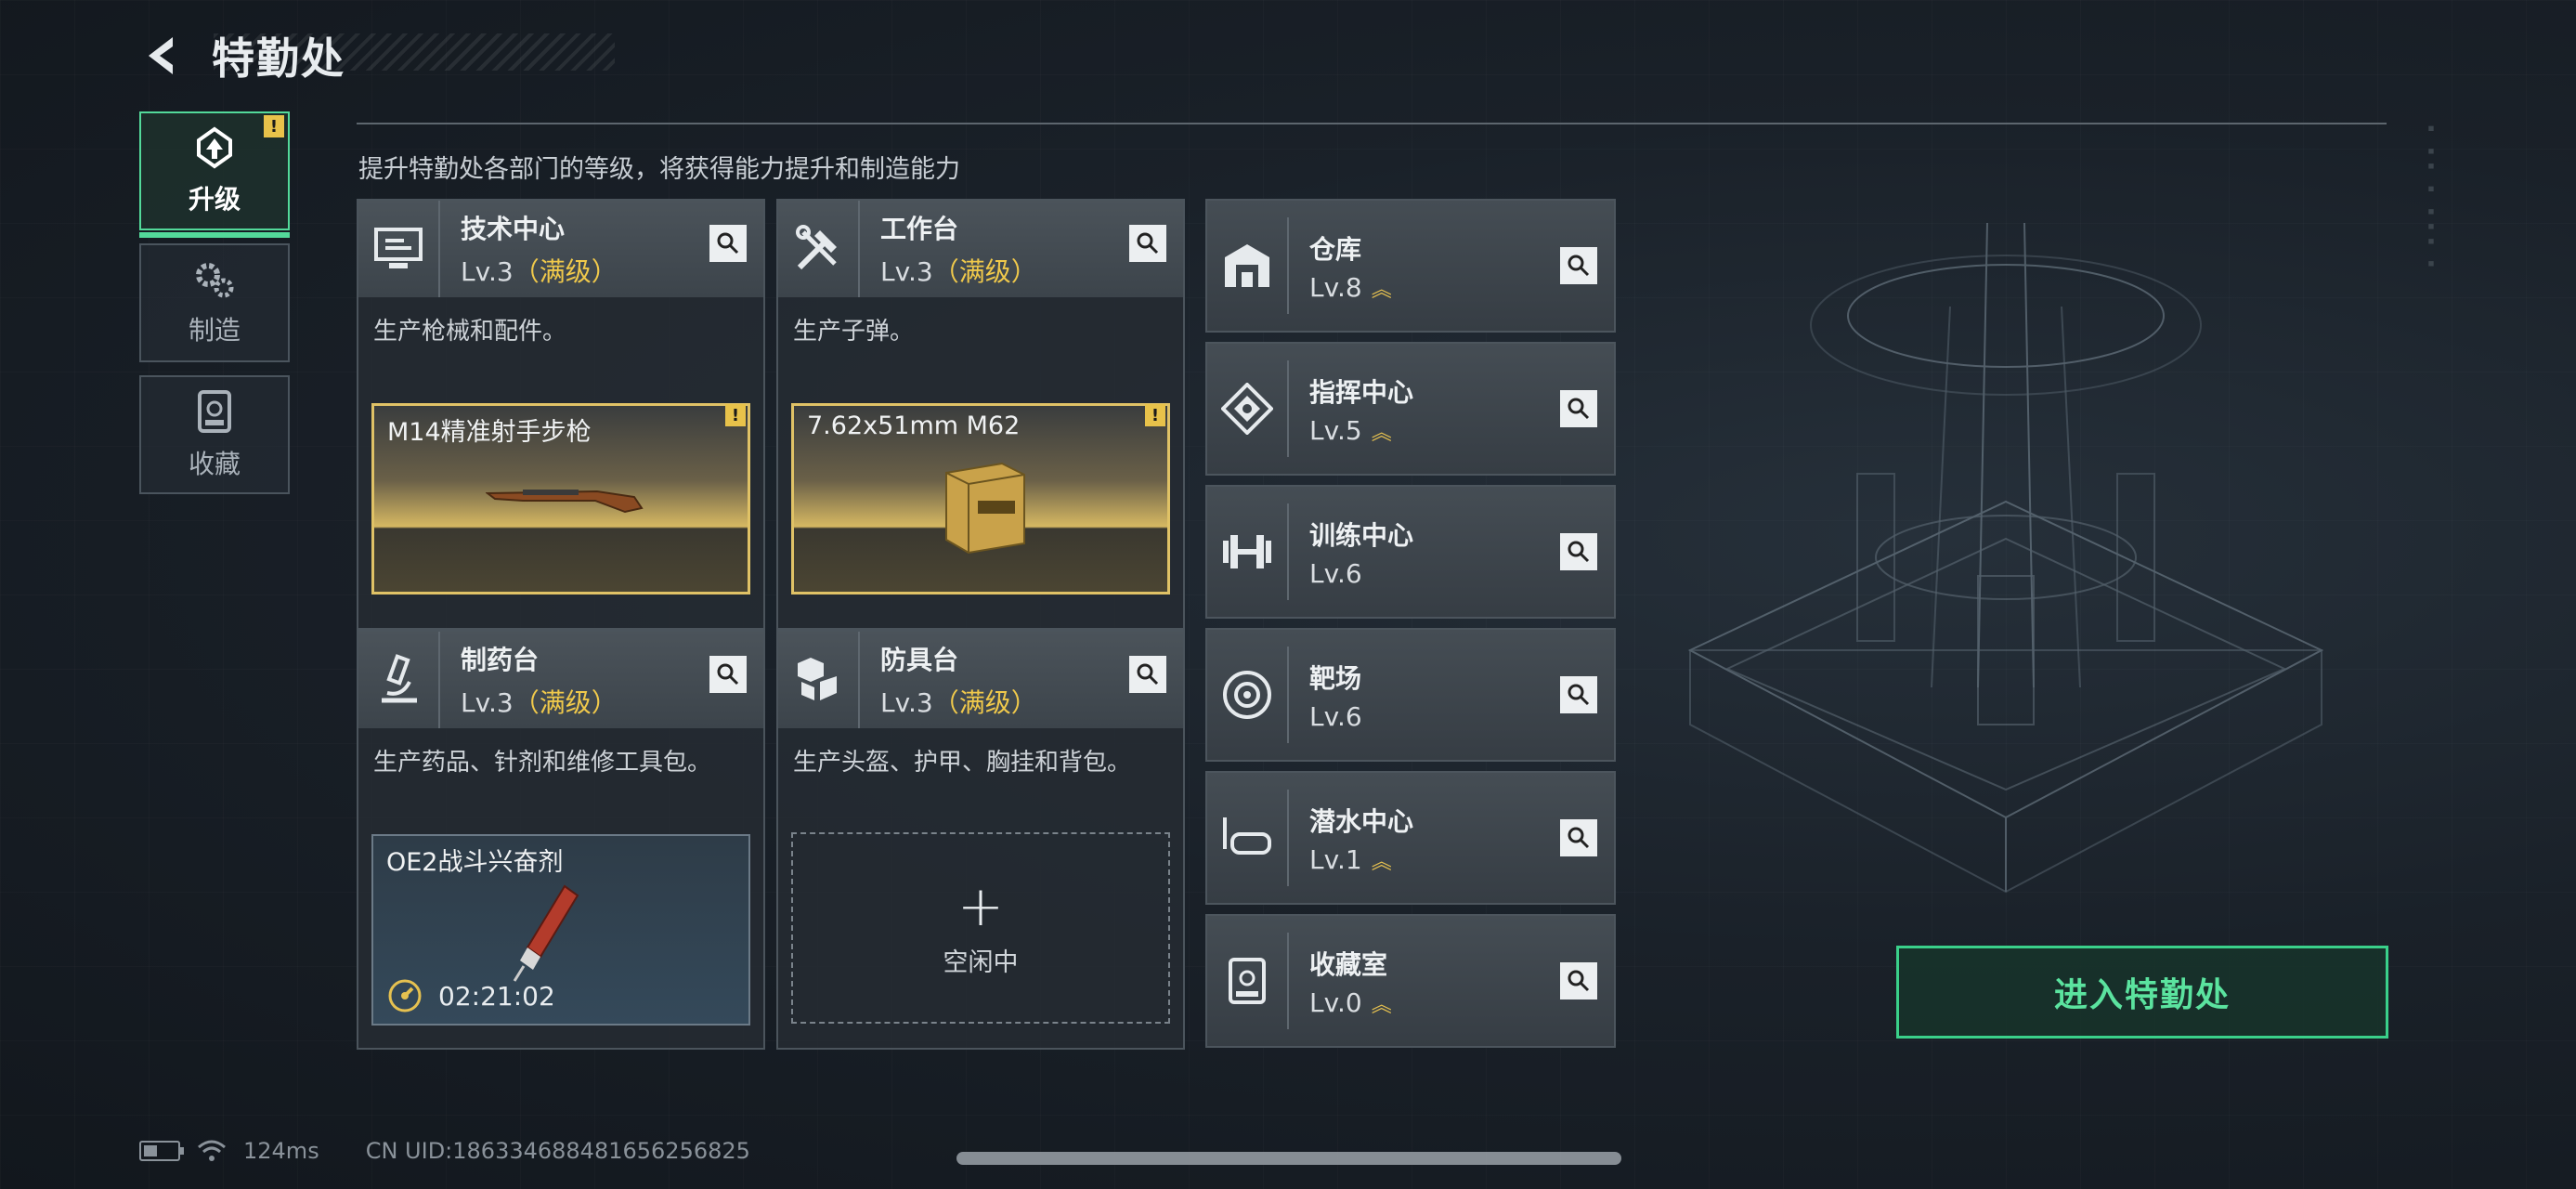 The width and height of the screenshot is (2576, 1189). What do you see at coordinates (565, 502) in the screenshot?
I see `rifle-image` at bounding box center [565, 502].